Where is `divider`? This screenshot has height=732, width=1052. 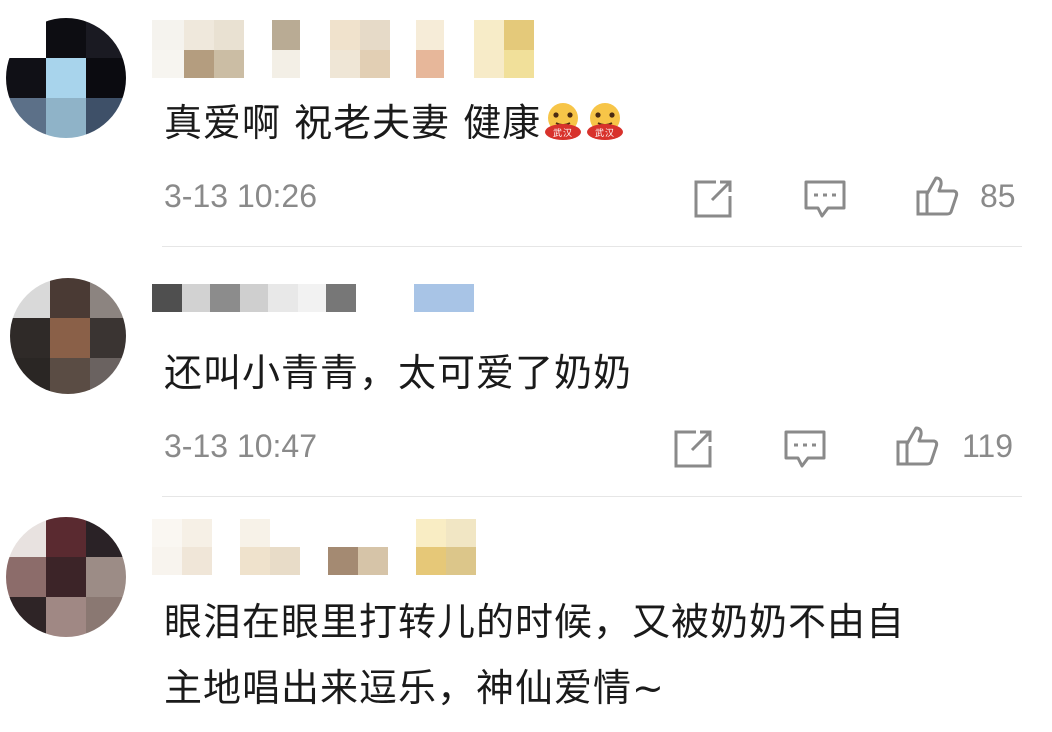
divider is located at coordinates (592, 246).